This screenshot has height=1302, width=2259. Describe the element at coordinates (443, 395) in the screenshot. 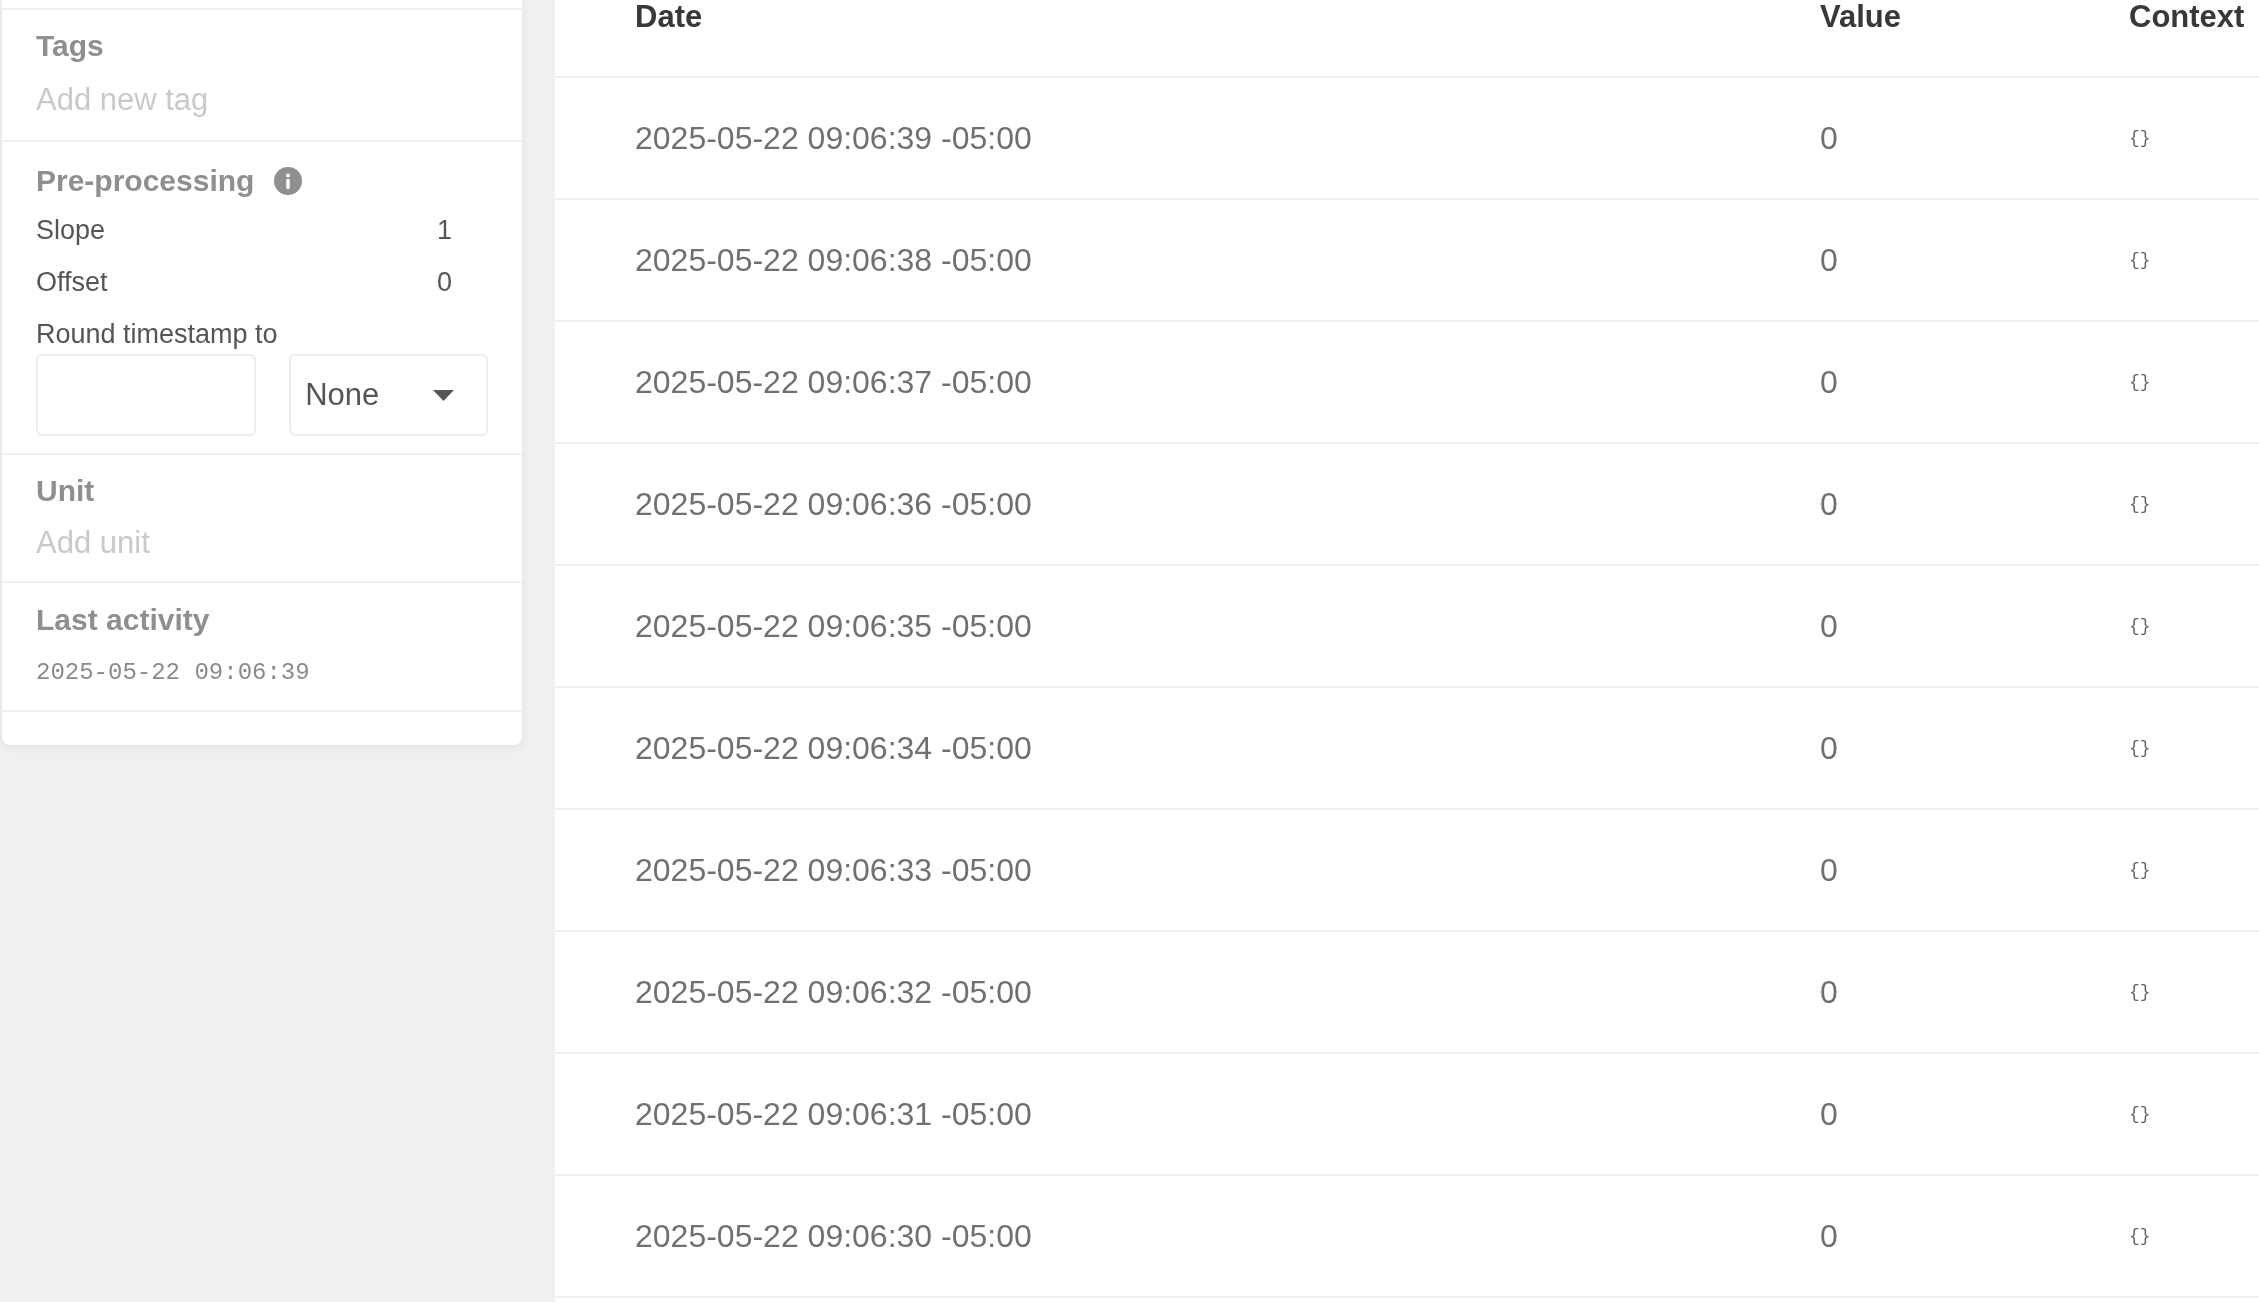

I see `caret-icon` at that location.